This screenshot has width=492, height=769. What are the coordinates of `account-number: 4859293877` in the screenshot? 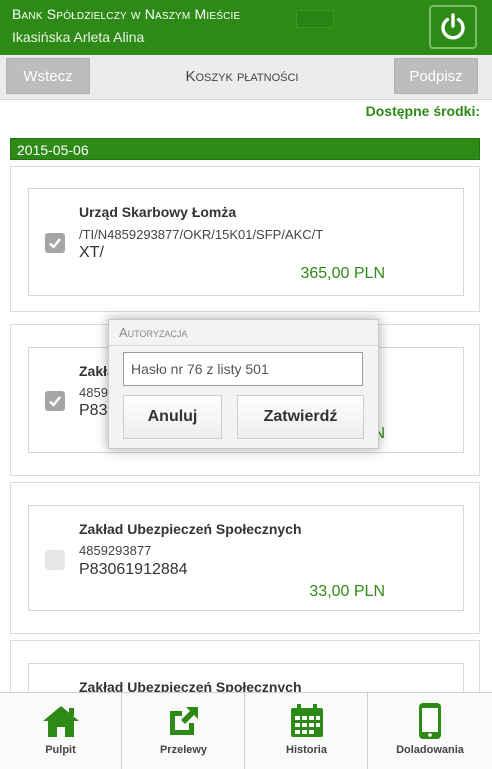 It's located at (115, 550).